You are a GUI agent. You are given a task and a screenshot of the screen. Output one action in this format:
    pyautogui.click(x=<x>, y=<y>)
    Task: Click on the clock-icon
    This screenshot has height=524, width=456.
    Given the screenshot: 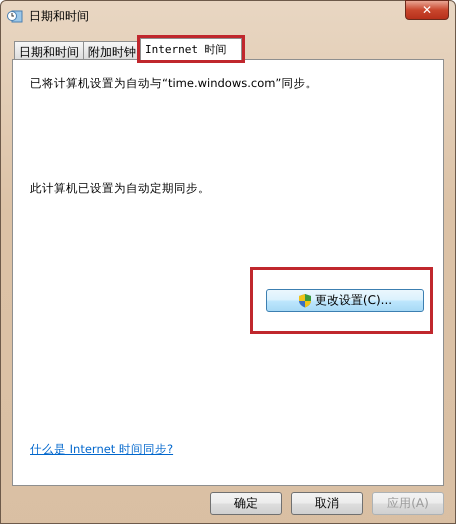 What is the action you would take?
    pyautogui.click(x=15, y=16)
    